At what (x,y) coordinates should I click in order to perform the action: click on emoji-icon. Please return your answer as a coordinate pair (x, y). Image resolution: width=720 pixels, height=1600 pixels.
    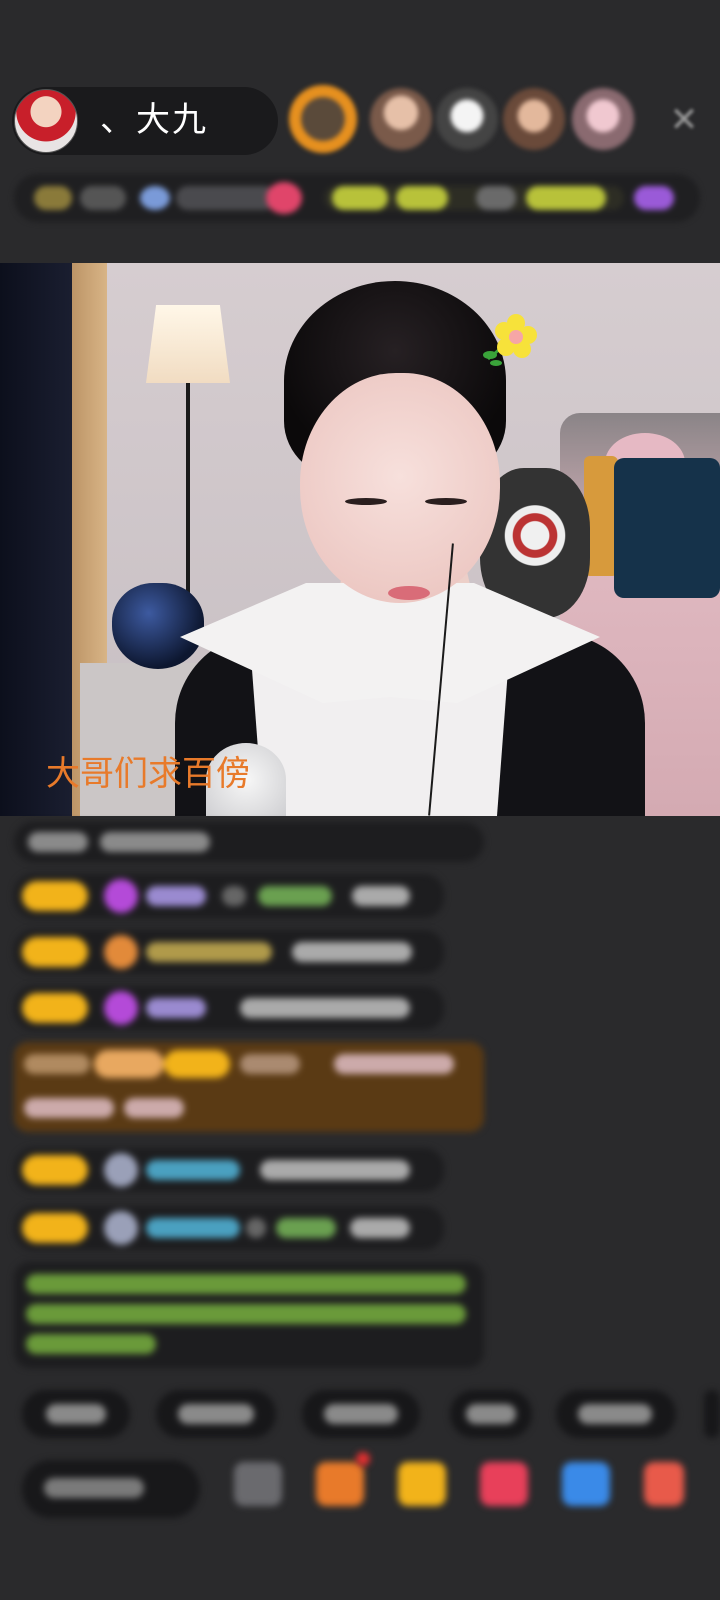
    Looking at the image, I should click on (258, 1484).